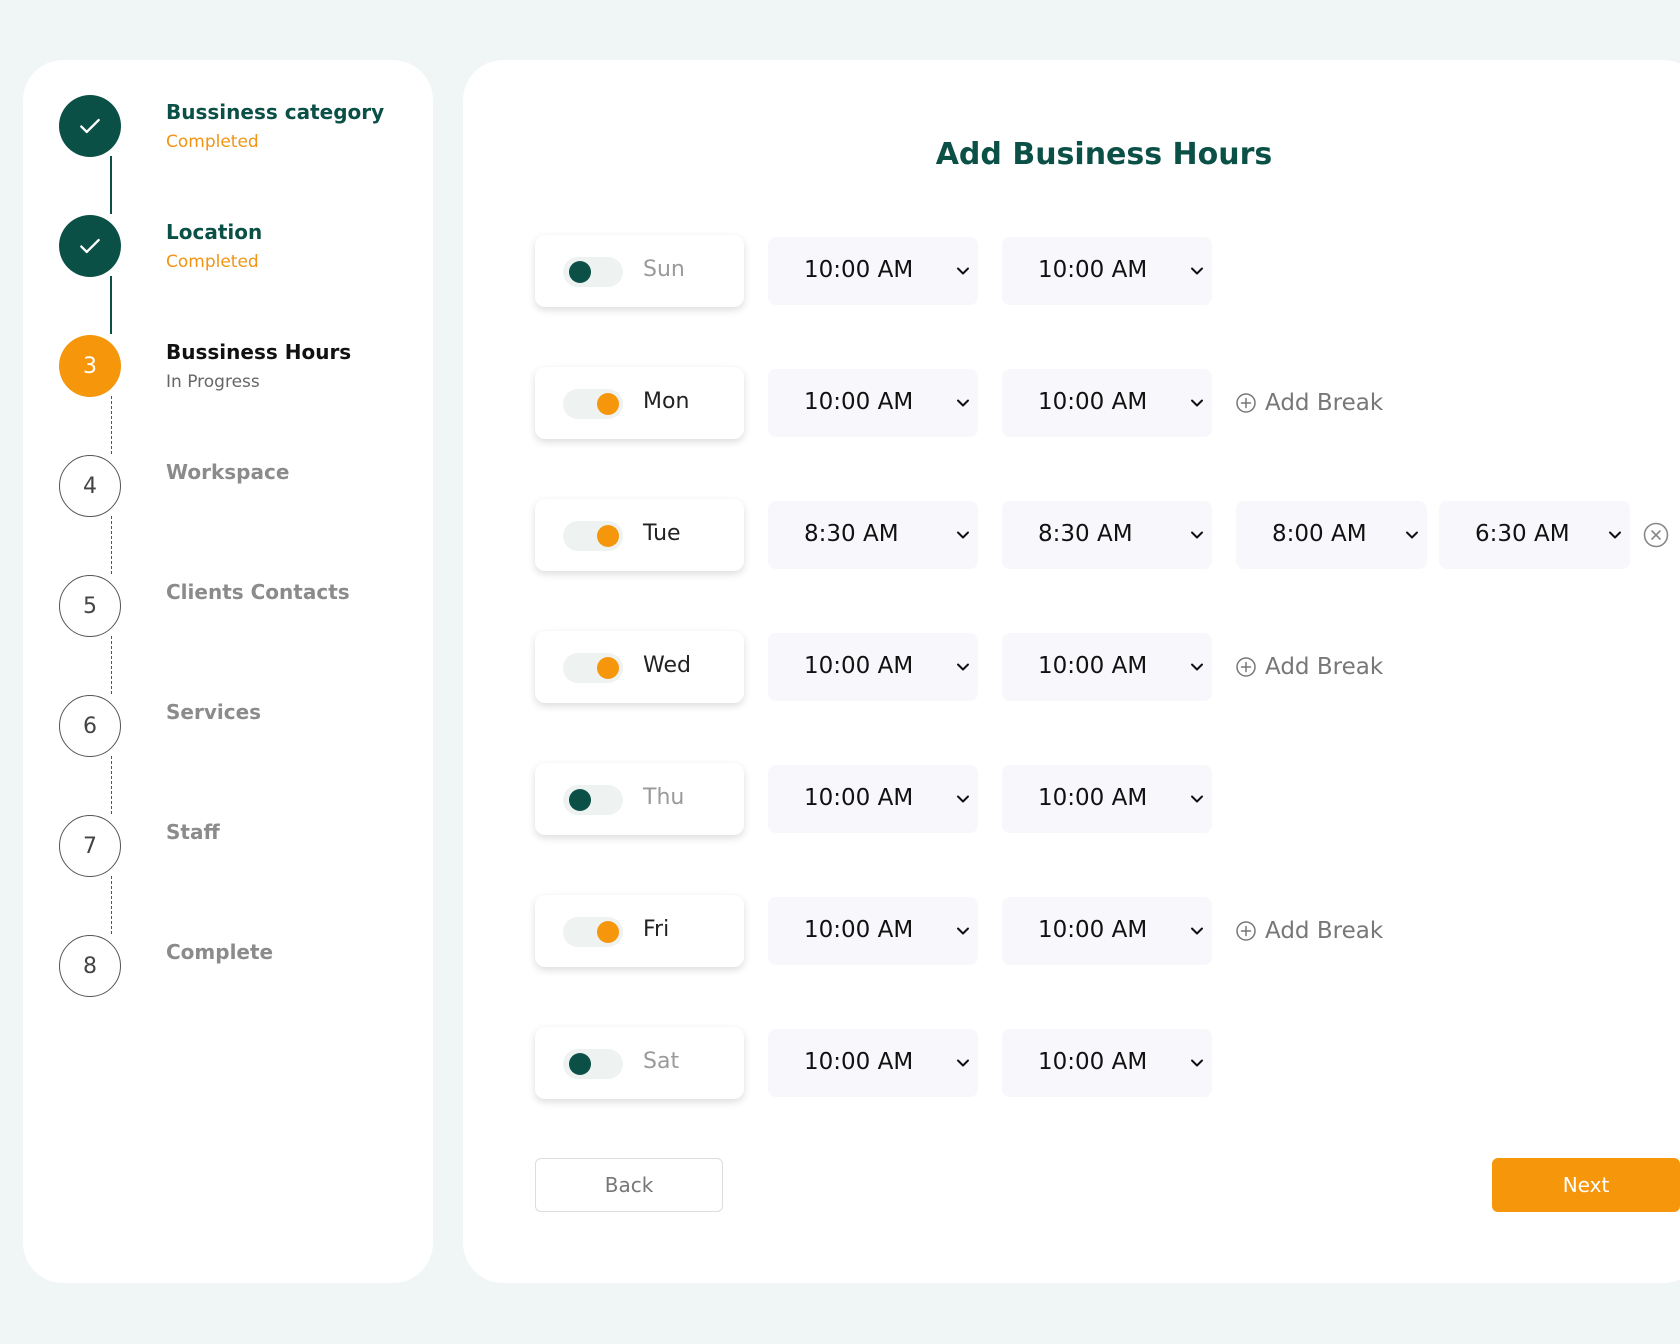 The width and height of the screenshot is (1680, 1344). Describe the element at coordinates (1586, 1185) in the screenshot. I see `next-button: Next` at that location.